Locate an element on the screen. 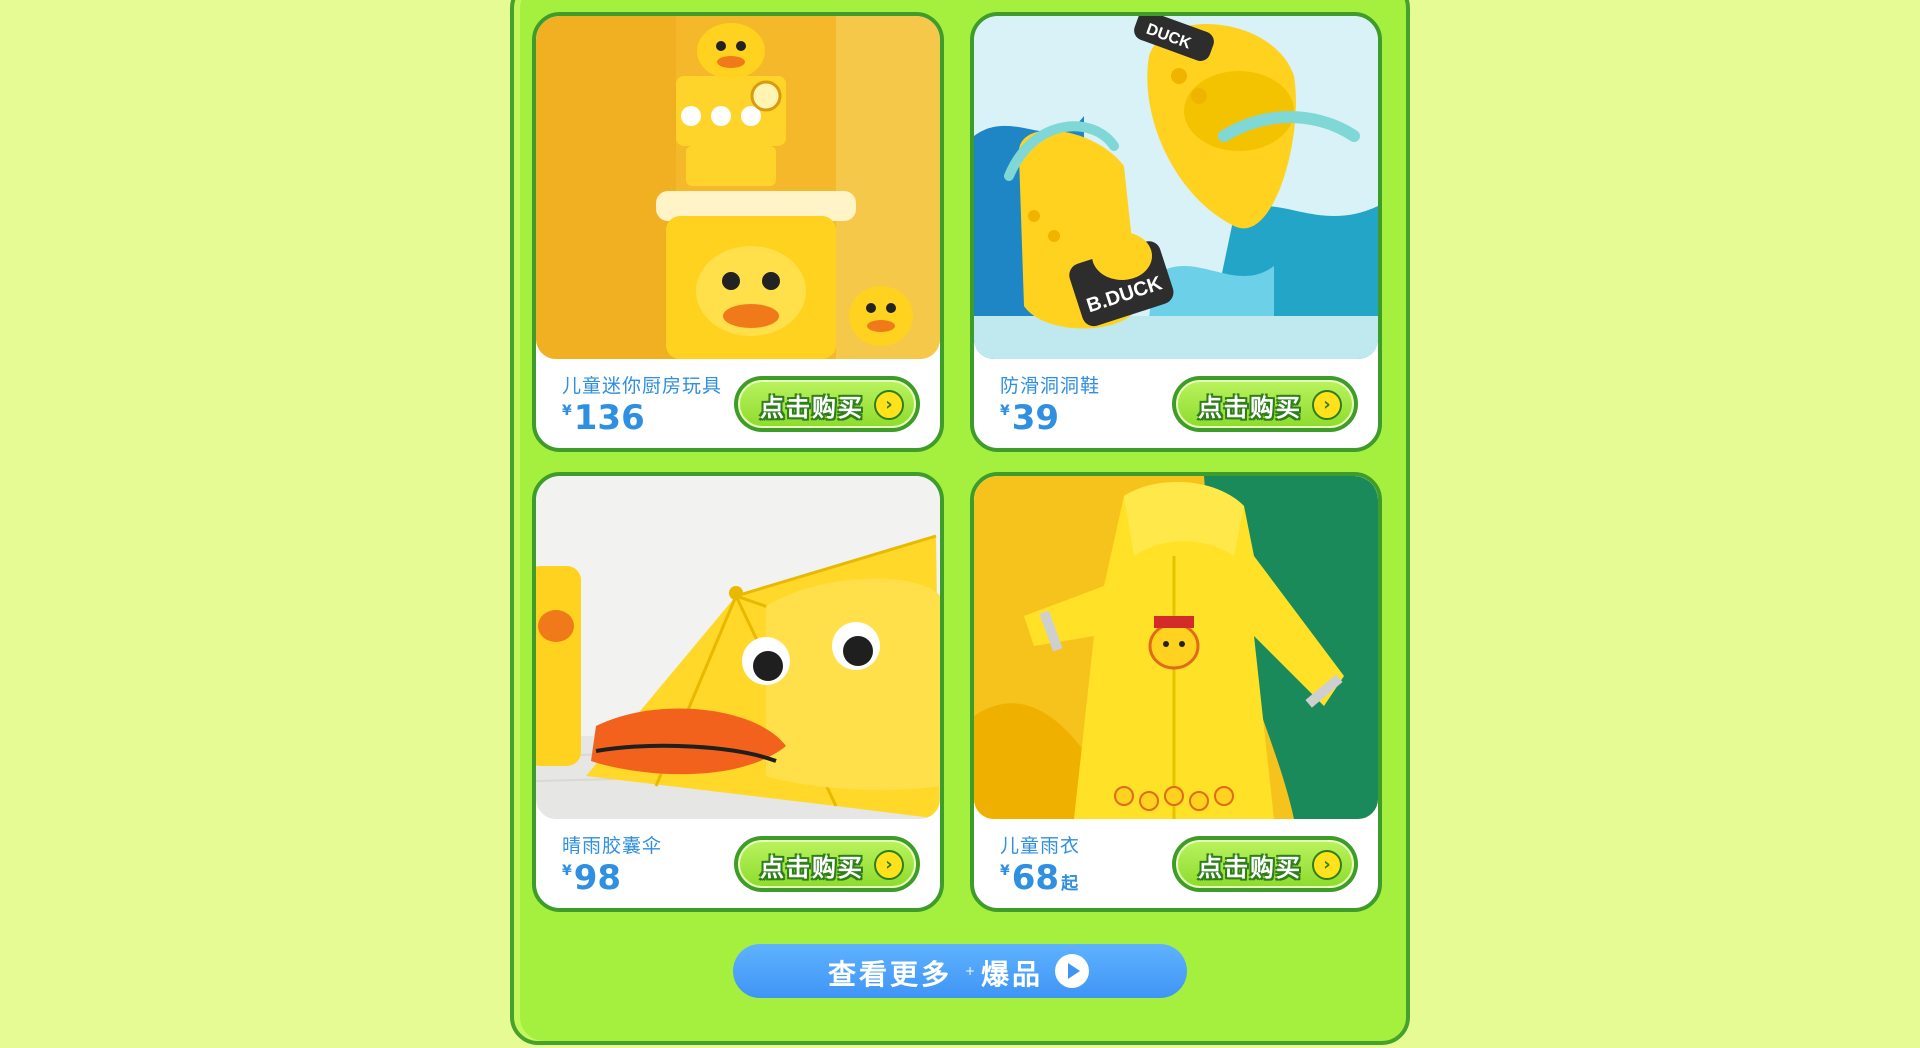 Image resolution: width=1920 pixels, height=1048 pixels. product-price: ¥136 is located at coordinates (603, 418).